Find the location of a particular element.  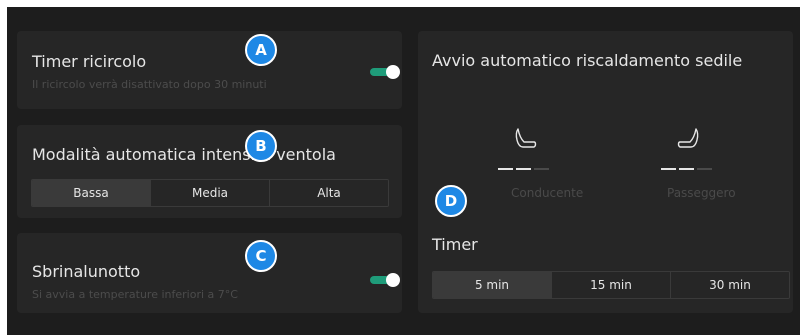

fan-option-bassa: Bassa is located at coordinates (91, 193).